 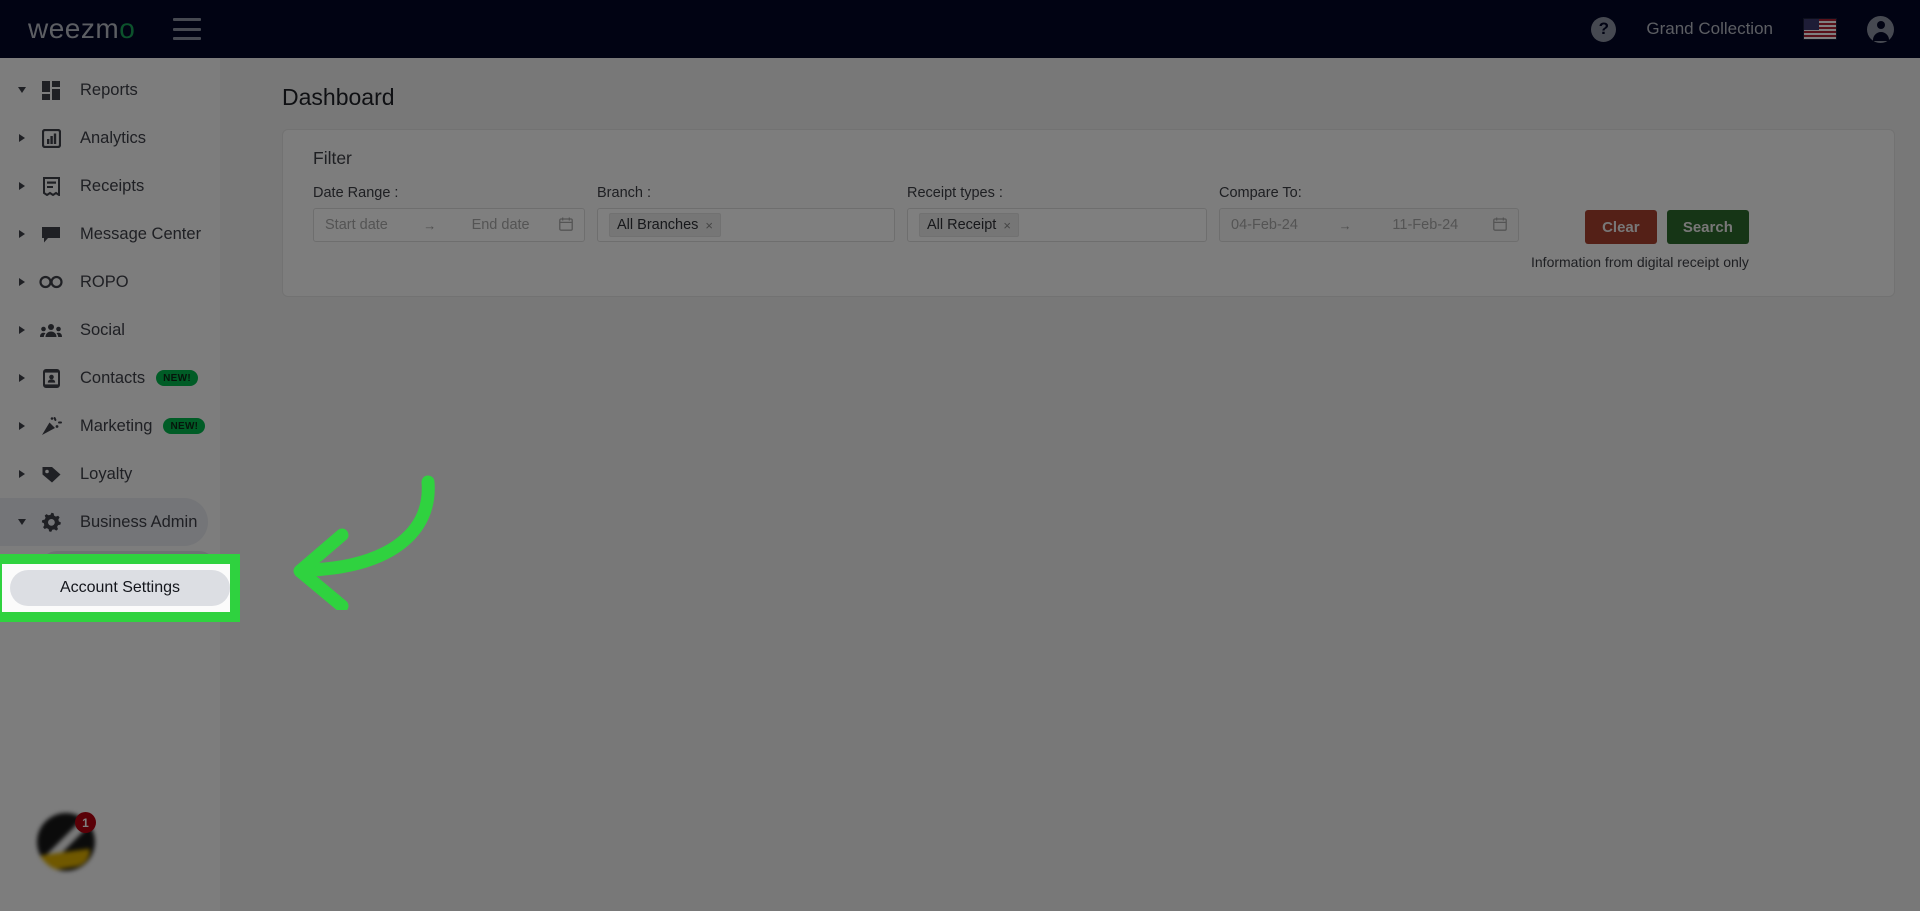 I want to click on receipt-types-label: Receipt types :, so click(x=955, y=193).